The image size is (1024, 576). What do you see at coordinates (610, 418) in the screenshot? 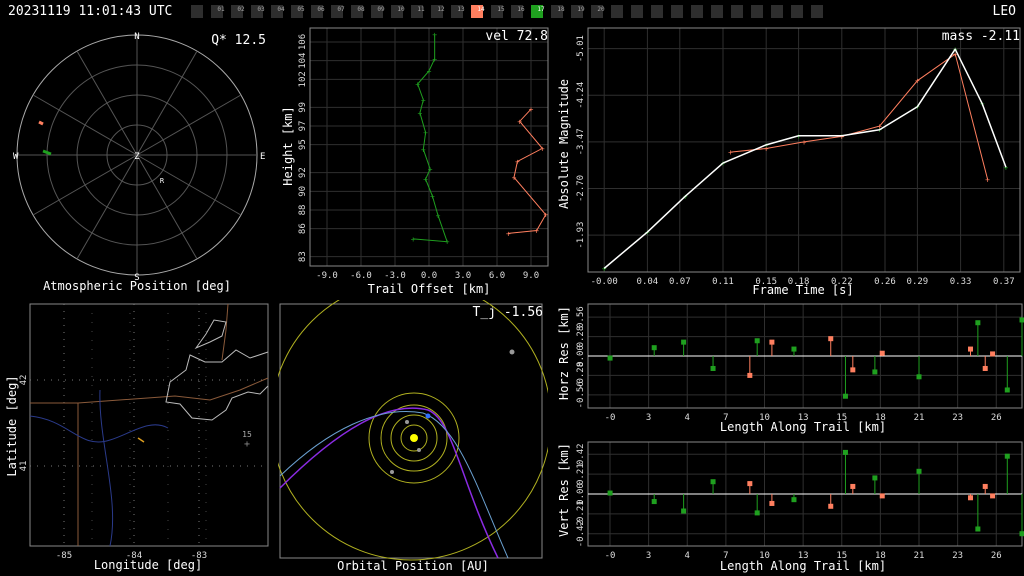
I see `horz-xtick: -0` at bounding box center [610, 418].